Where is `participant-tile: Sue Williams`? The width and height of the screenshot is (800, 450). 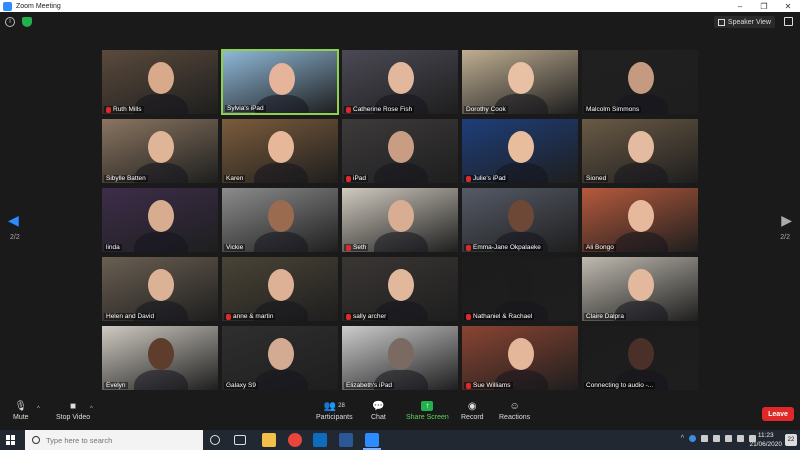 participant-tile: Sue Williams is located at coordinates (520, 358).